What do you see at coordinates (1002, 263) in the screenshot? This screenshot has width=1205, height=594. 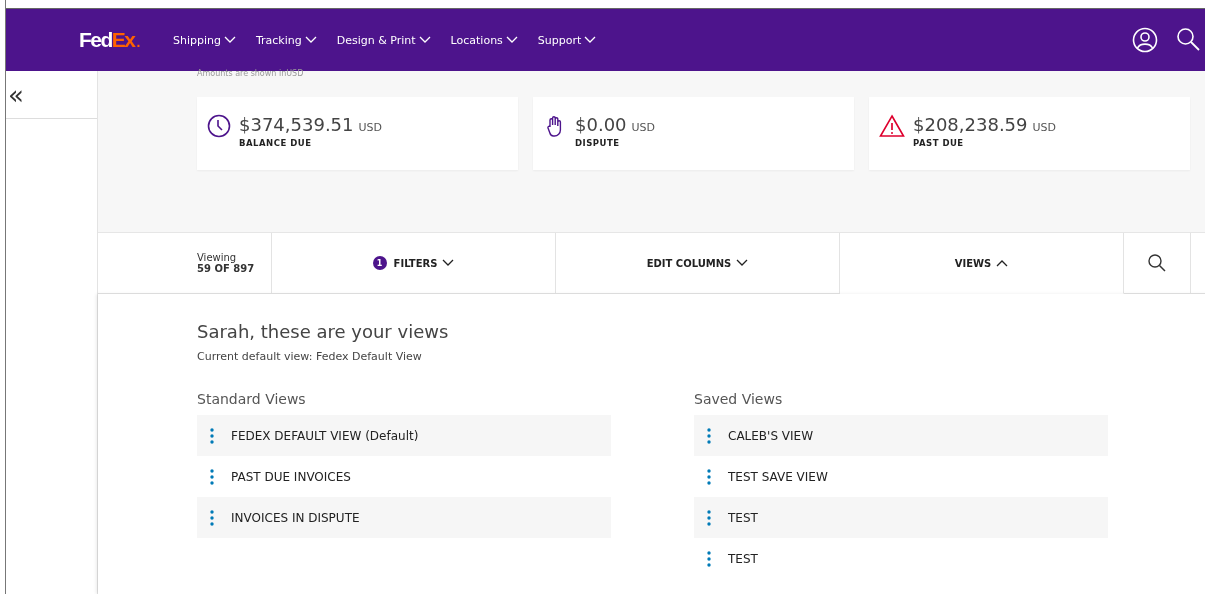 I see `chevron-up-icon` at bounding box center [1002, 263].